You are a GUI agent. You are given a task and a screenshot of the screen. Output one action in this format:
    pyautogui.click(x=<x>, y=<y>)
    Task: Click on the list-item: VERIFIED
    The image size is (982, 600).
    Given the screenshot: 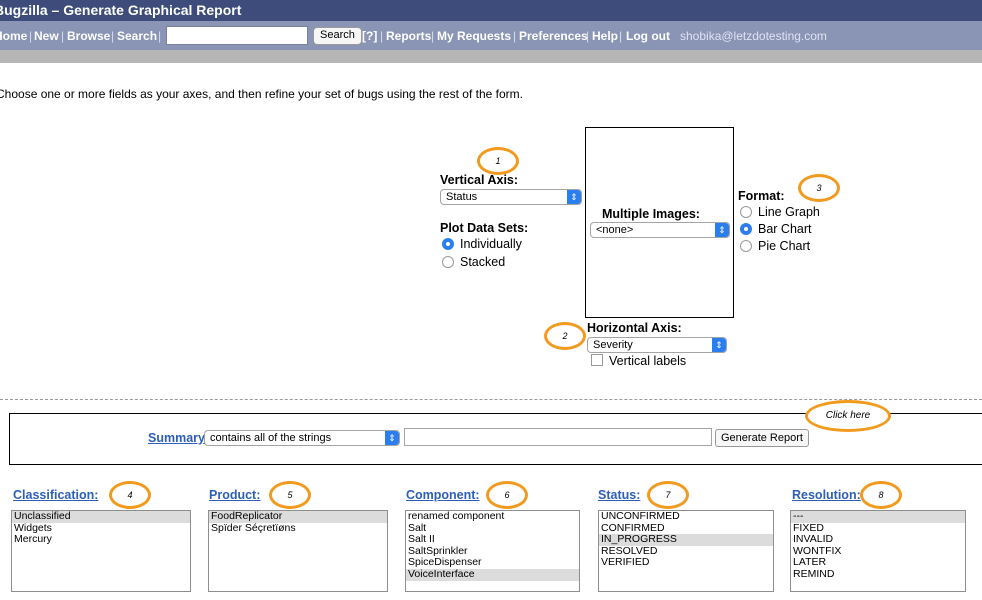 What is the action you would take?
    pyautogui.click(x=686, y=563)
    